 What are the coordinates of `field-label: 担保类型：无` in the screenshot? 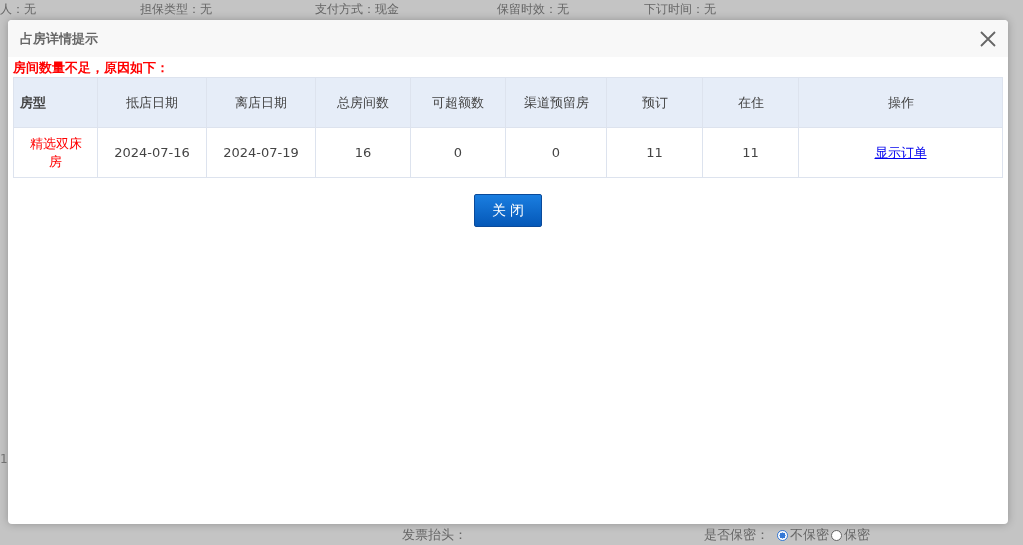 It's located at (176, 9).